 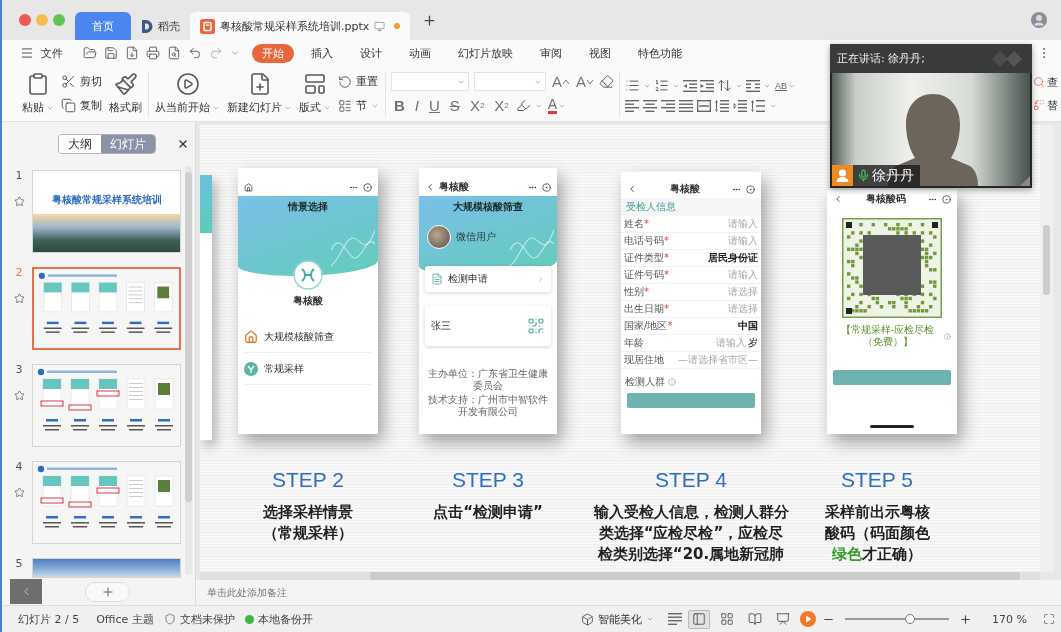 I want to click on add-slide-button, so click(x=107, y=591).